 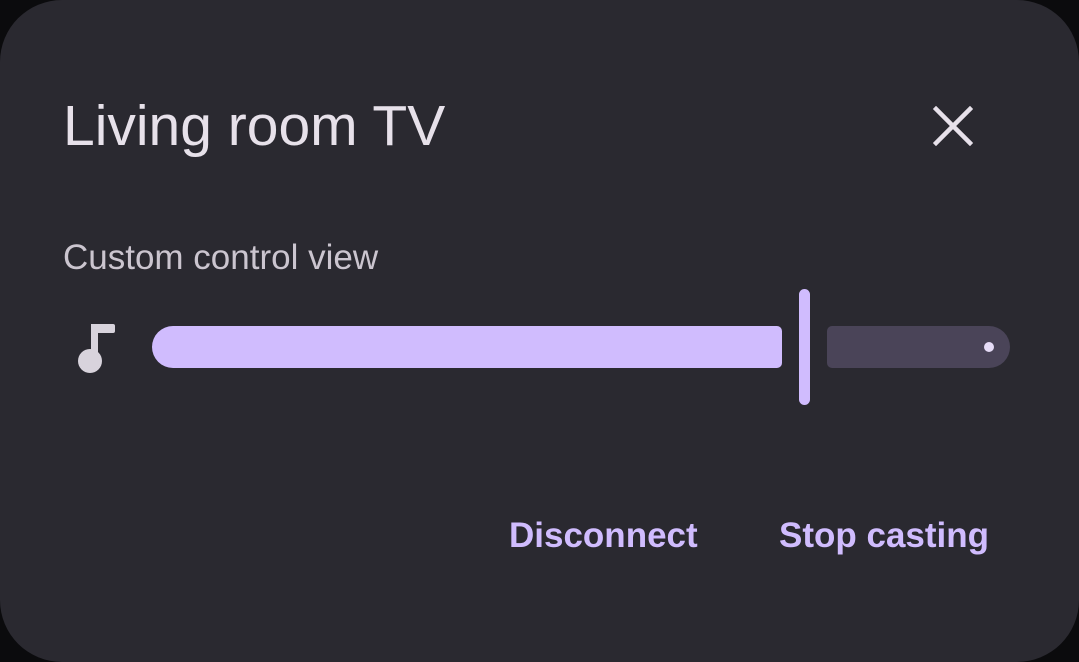 What do you see at coordinates (884, 536) in the screenshot?
I see `stop-casting-button: Stop casting` at bounding box center [884, 536].